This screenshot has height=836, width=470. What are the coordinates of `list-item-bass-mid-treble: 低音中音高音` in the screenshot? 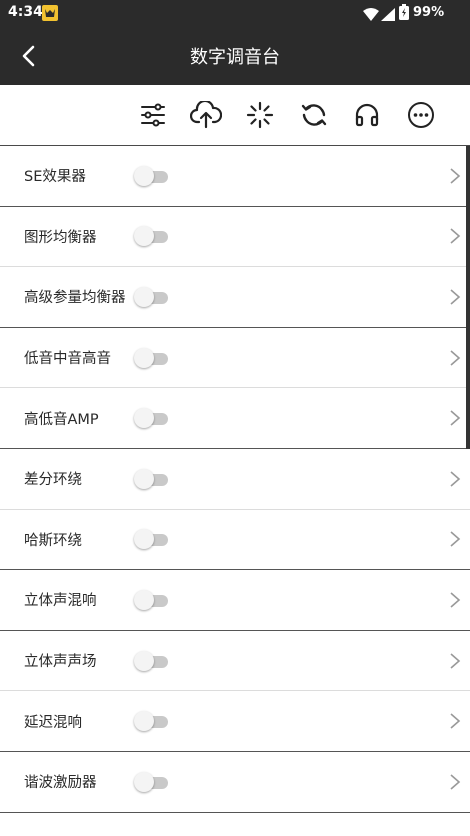 It's located at (235, 358).